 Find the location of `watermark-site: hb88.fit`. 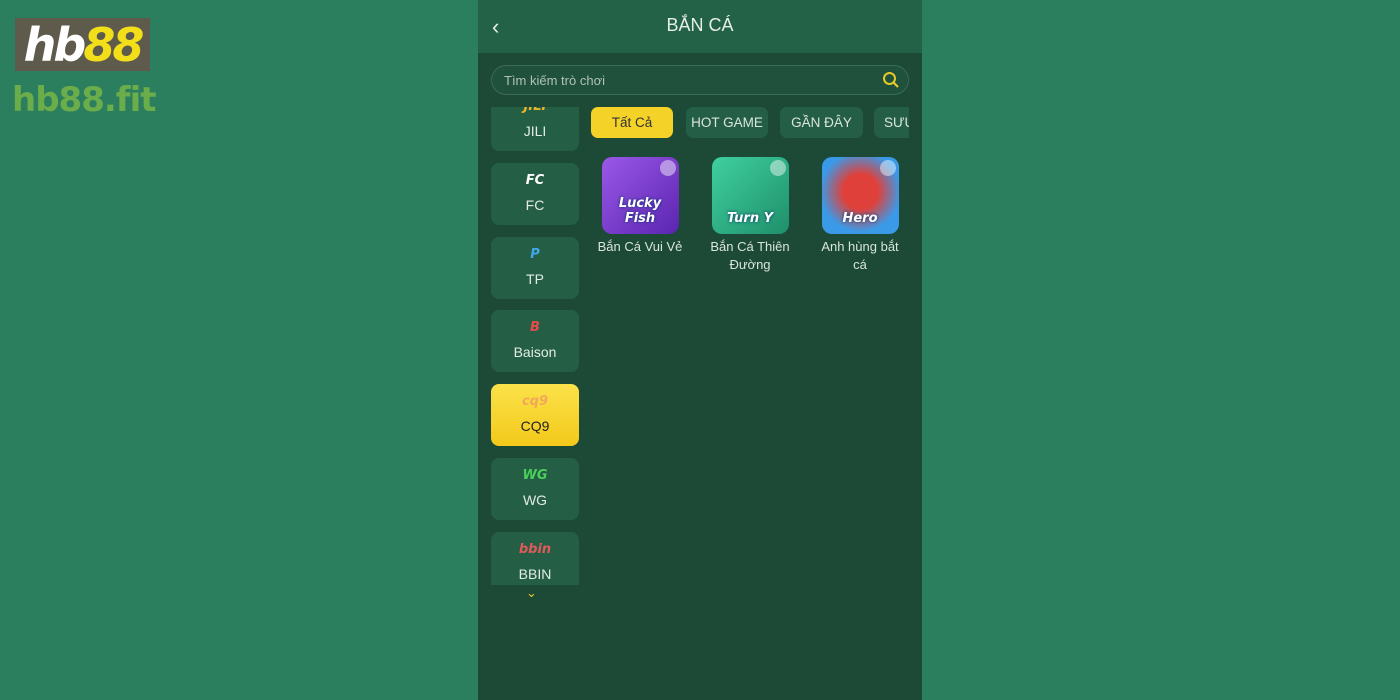

watermark-site: hb88.fit is located at coordinates (84, 100).